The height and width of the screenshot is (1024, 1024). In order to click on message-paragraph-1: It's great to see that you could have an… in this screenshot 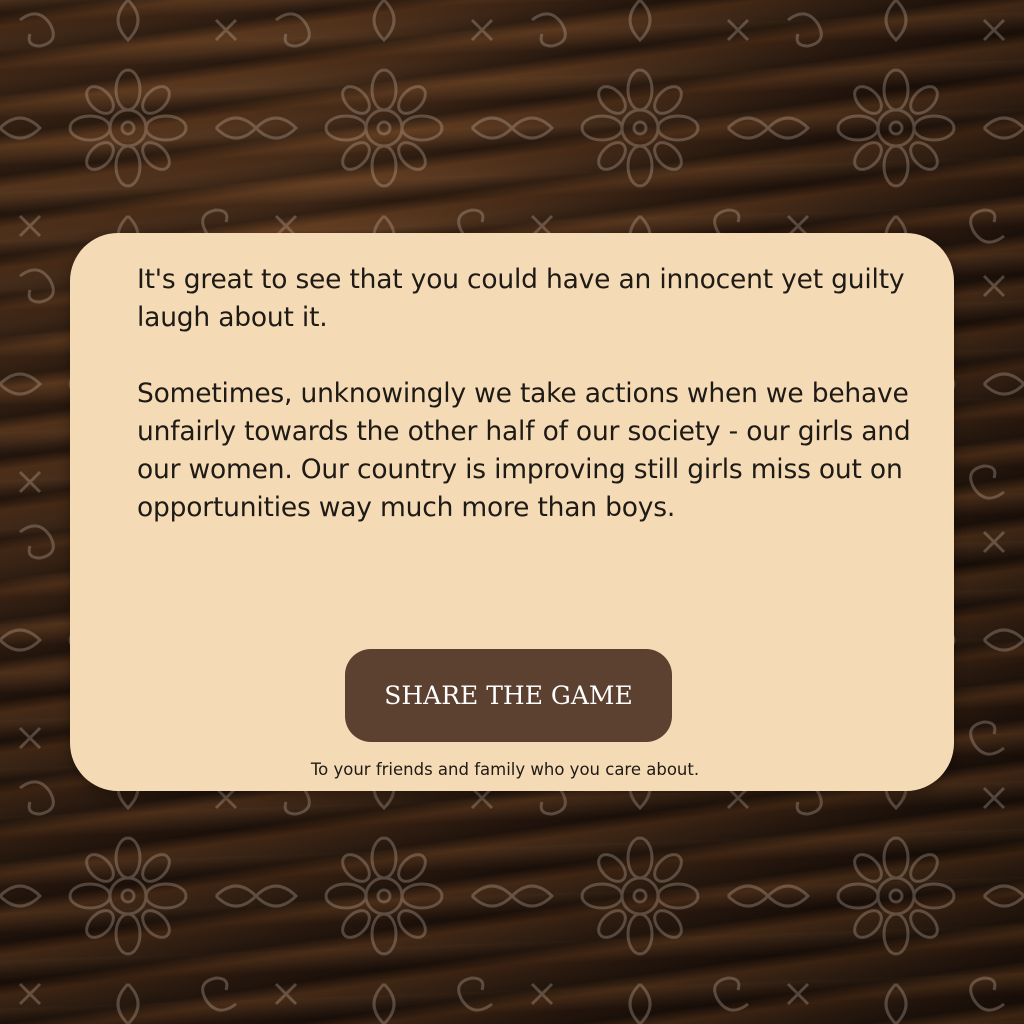, I will do `click(521, 298)`.